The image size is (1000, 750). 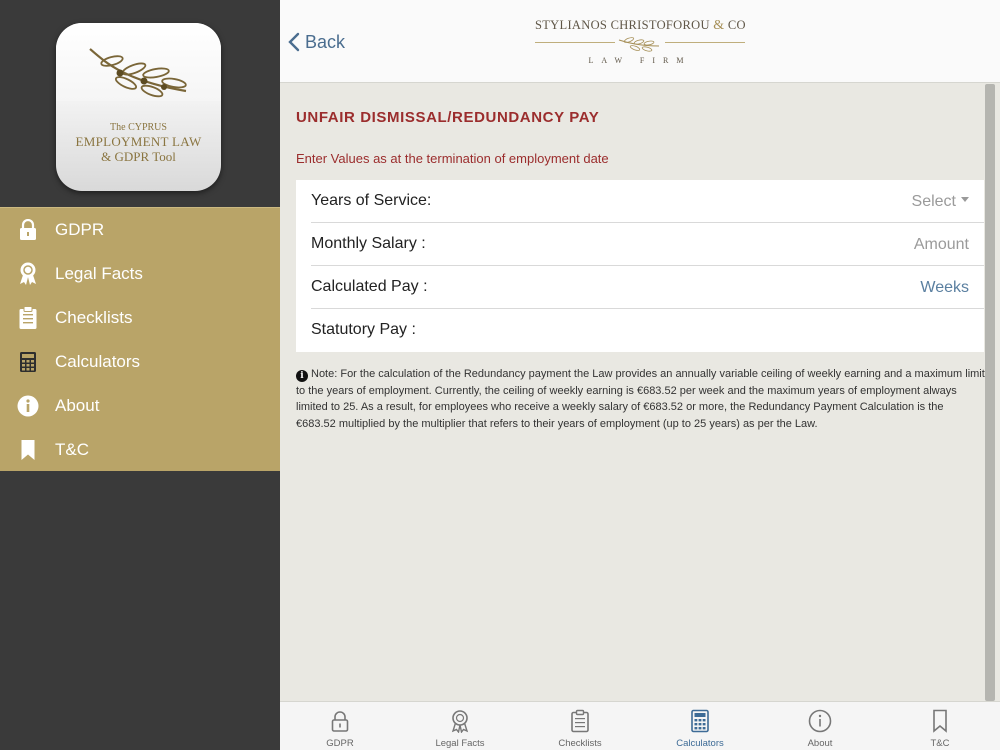 What do you see at coordinates (944, 287) in the screenshot?
I see `calculated-pay-value: Weeks` at bounding box center [944, 287].